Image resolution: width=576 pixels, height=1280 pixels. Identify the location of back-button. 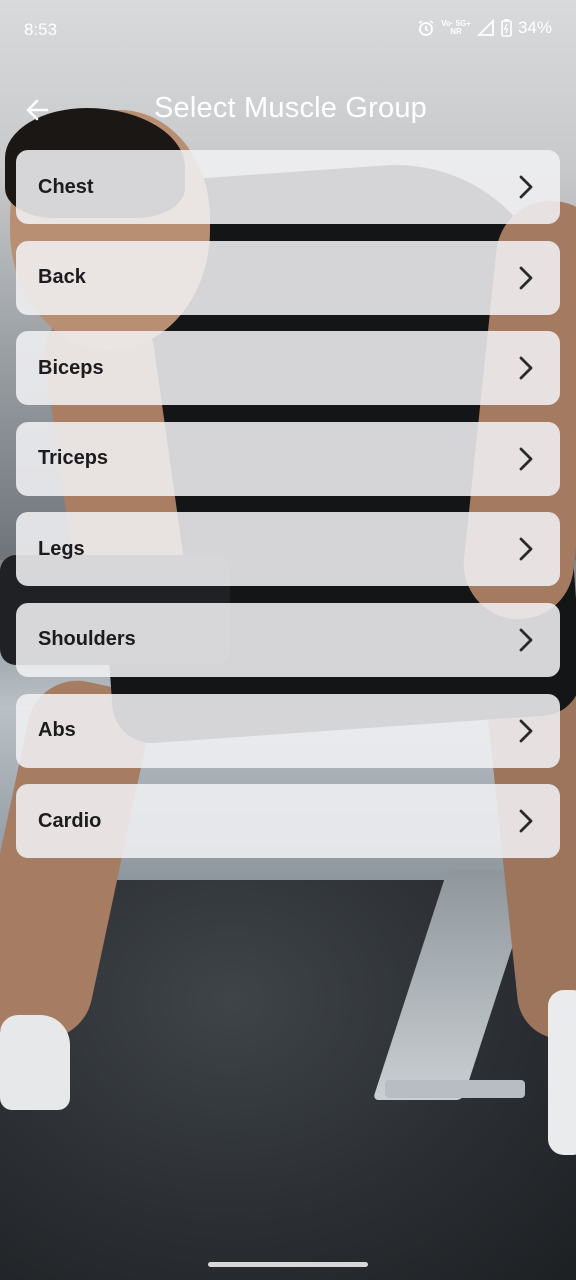
(38, 110).